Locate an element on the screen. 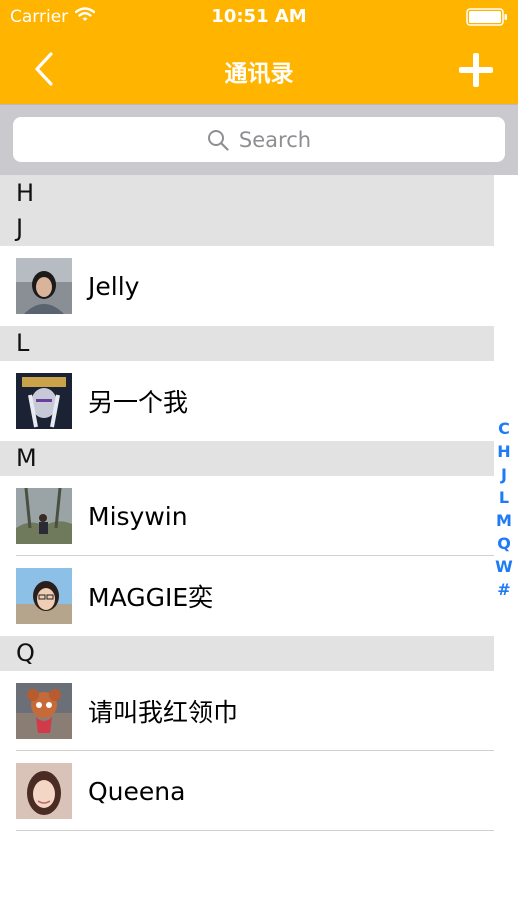 The image size is (518, 920). index-item-j: J is located at coordinates (504, 474).